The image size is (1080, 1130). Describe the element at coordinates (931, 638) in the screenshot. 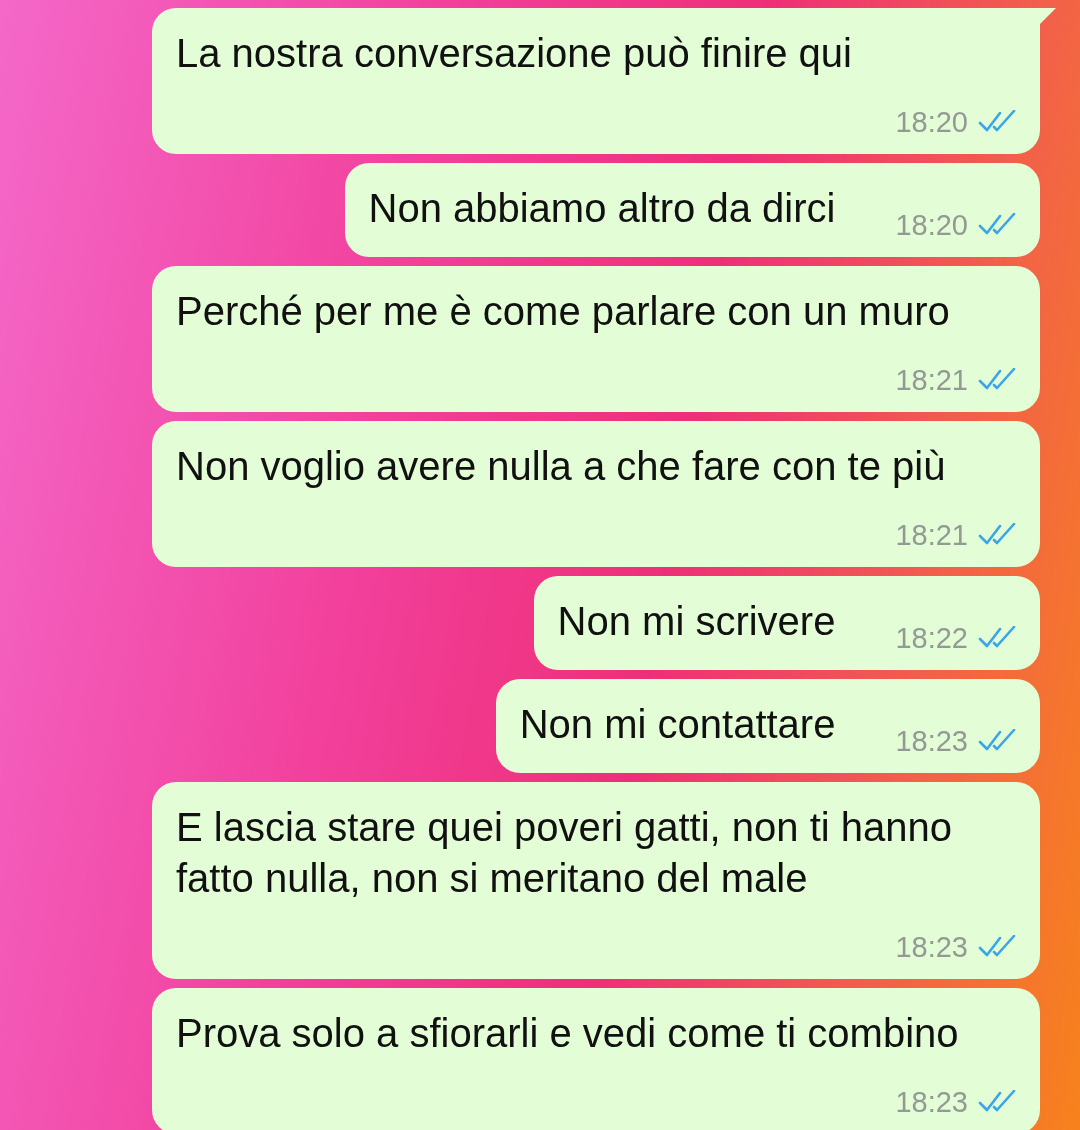

I see `message-time: 18:22` at that location.